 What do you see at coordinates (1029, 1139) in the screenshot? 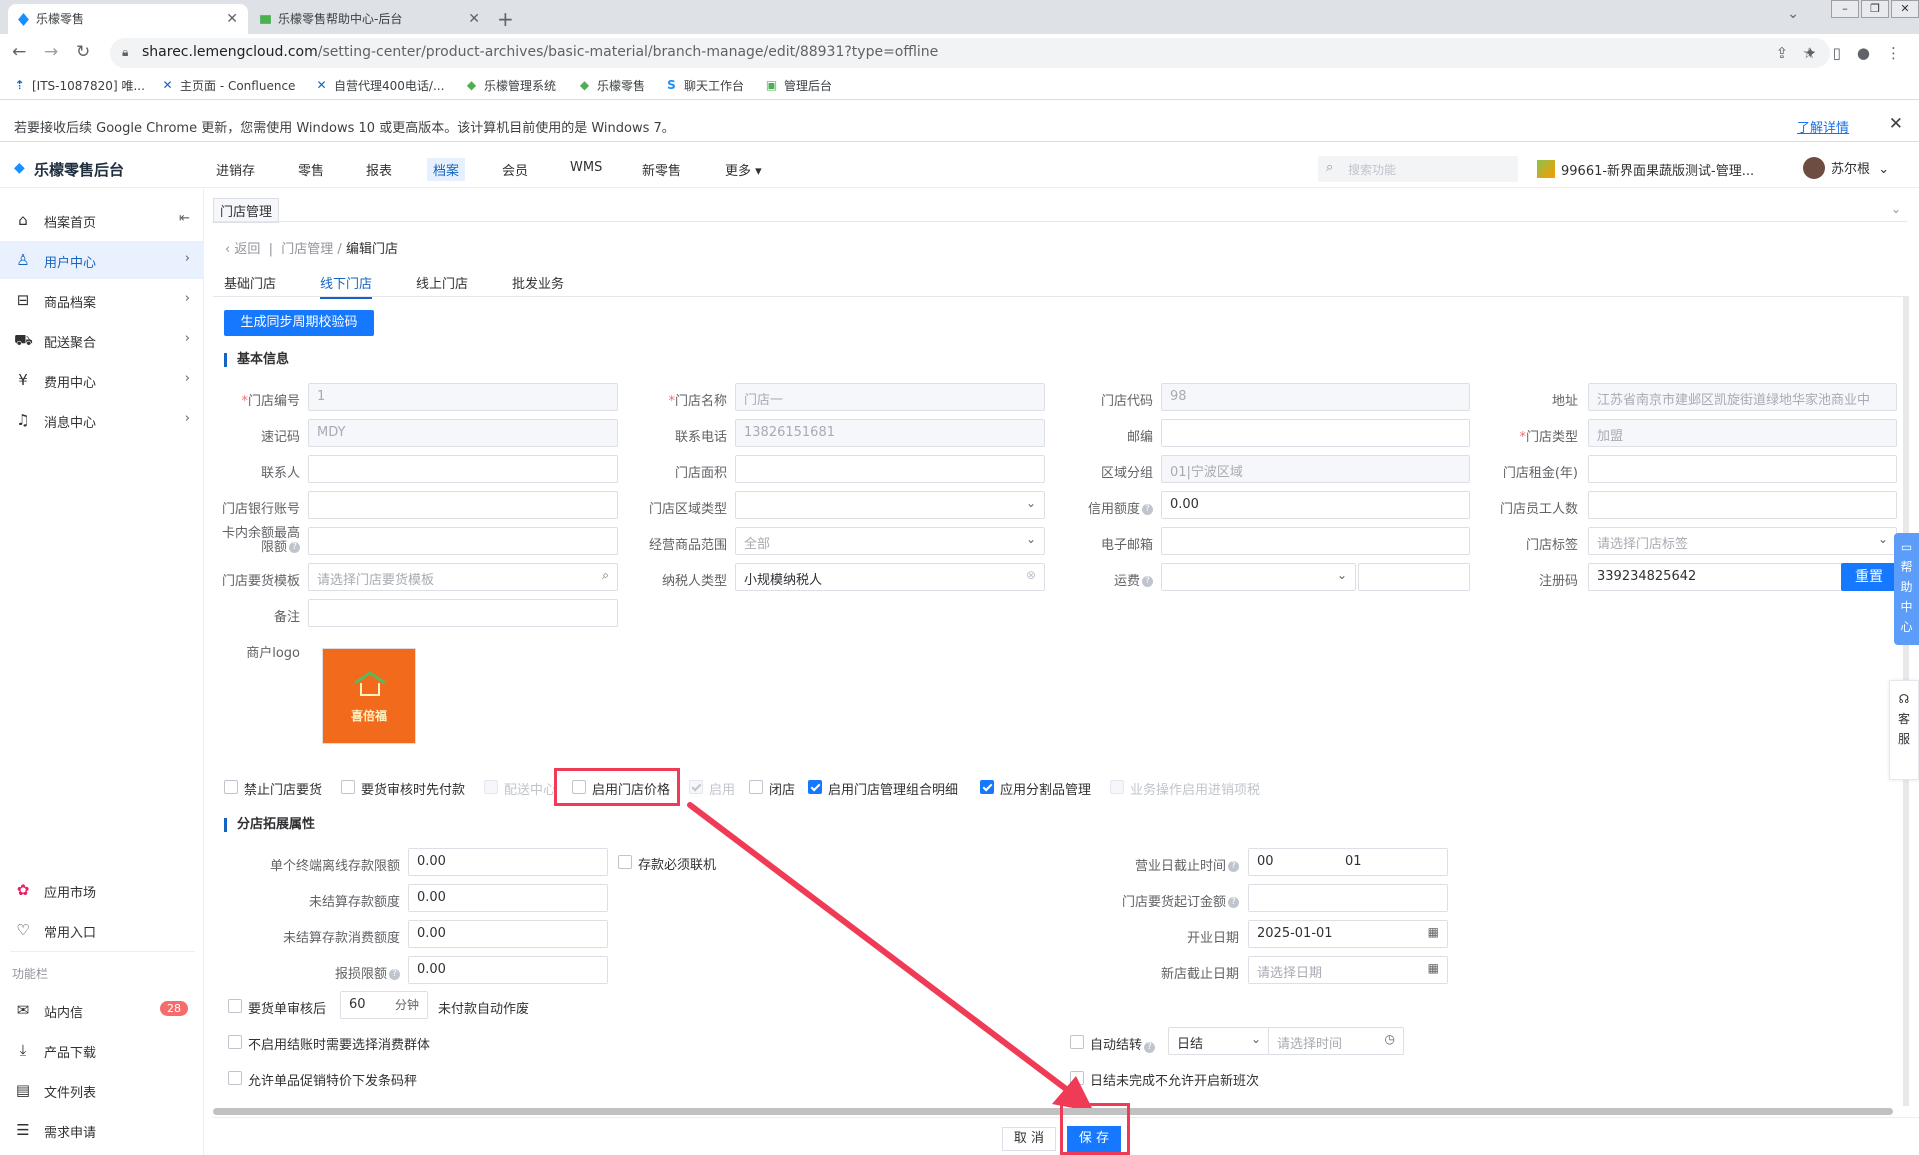
I see `cancel-button: 取 消` at bounding box center [1029, 1139].